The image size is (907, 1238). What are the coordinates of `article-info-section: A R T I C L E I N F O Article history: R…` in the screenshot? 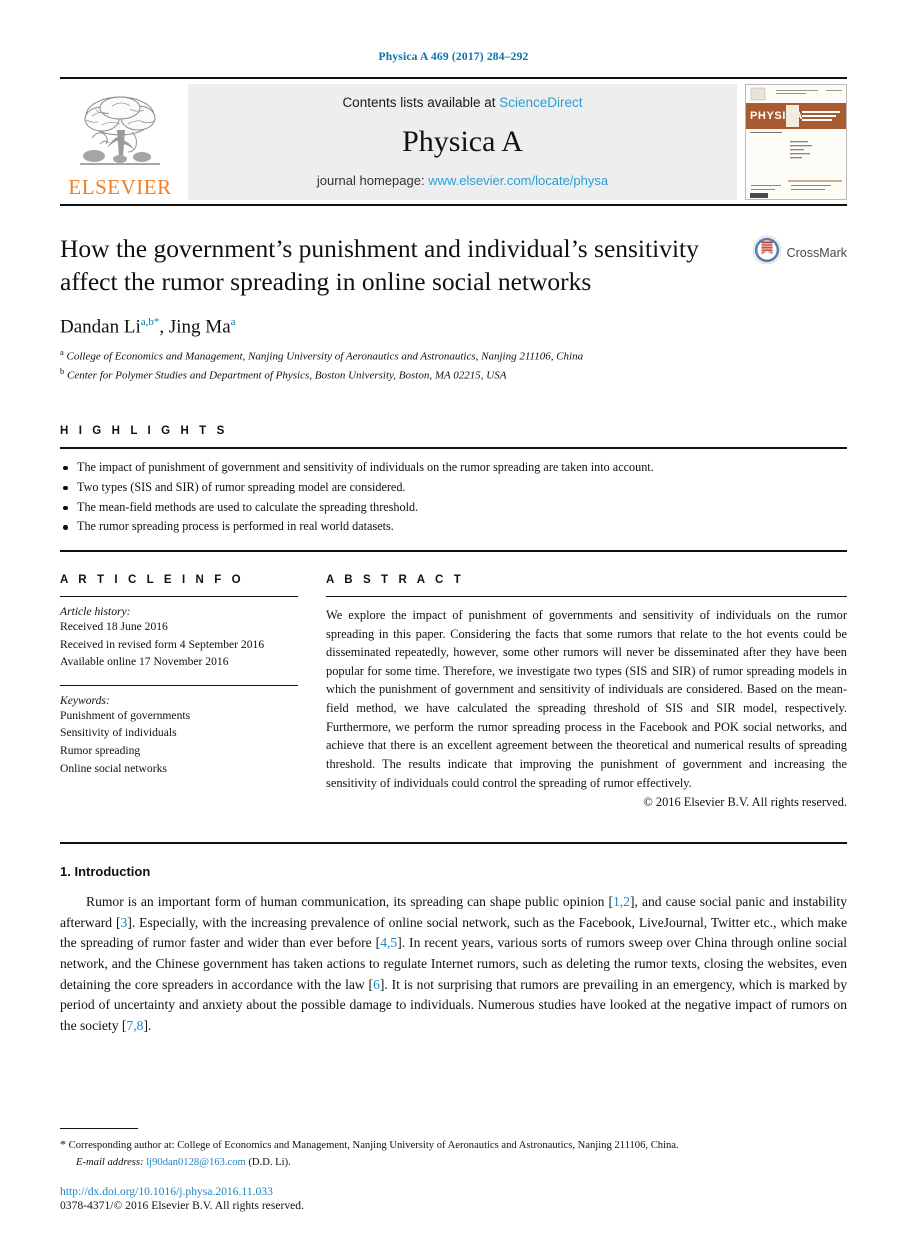 It's located at (179, 692).